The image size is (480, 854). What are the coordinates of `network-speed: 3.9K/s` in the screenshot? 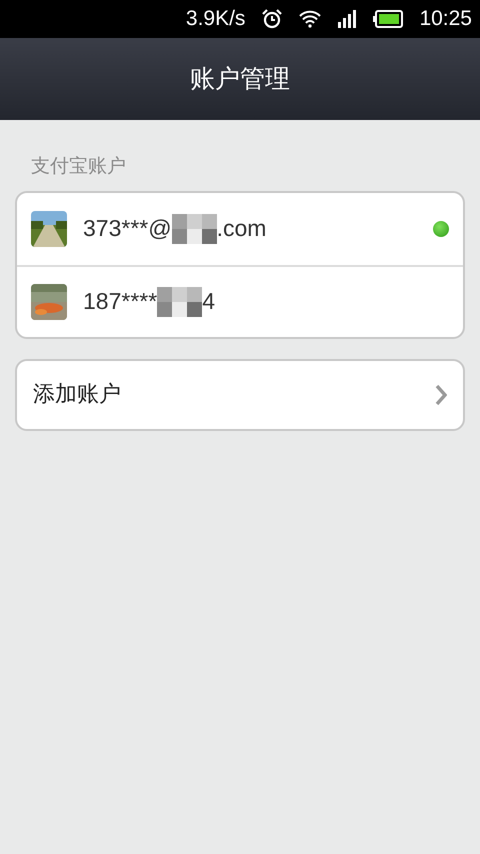 It's located at (216, 19).